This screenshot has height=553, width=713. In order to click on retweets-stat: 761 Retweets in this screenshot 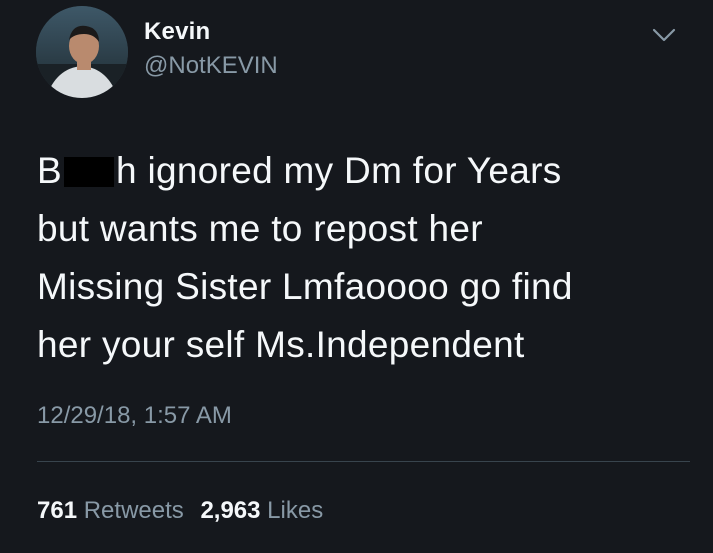, I will do `click(110, 511)`.